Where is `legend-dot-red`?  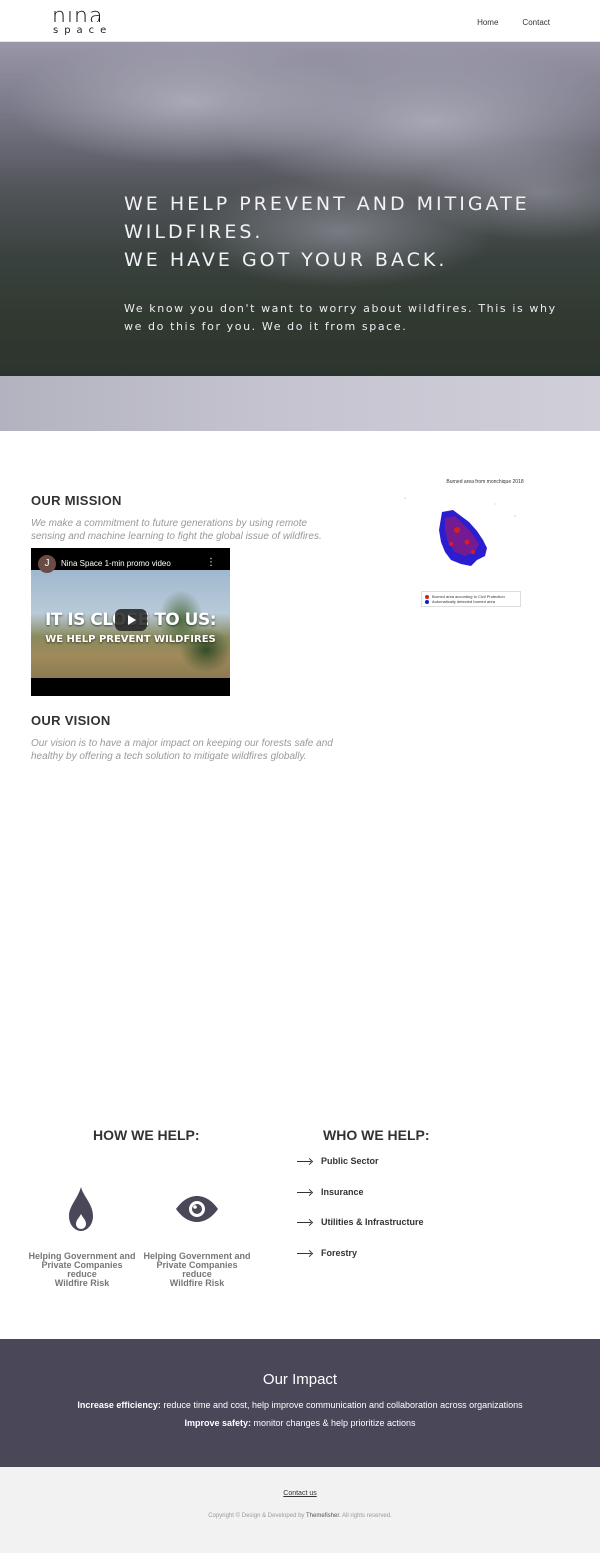
legend-dot-red is located at coordinates (427, 596).